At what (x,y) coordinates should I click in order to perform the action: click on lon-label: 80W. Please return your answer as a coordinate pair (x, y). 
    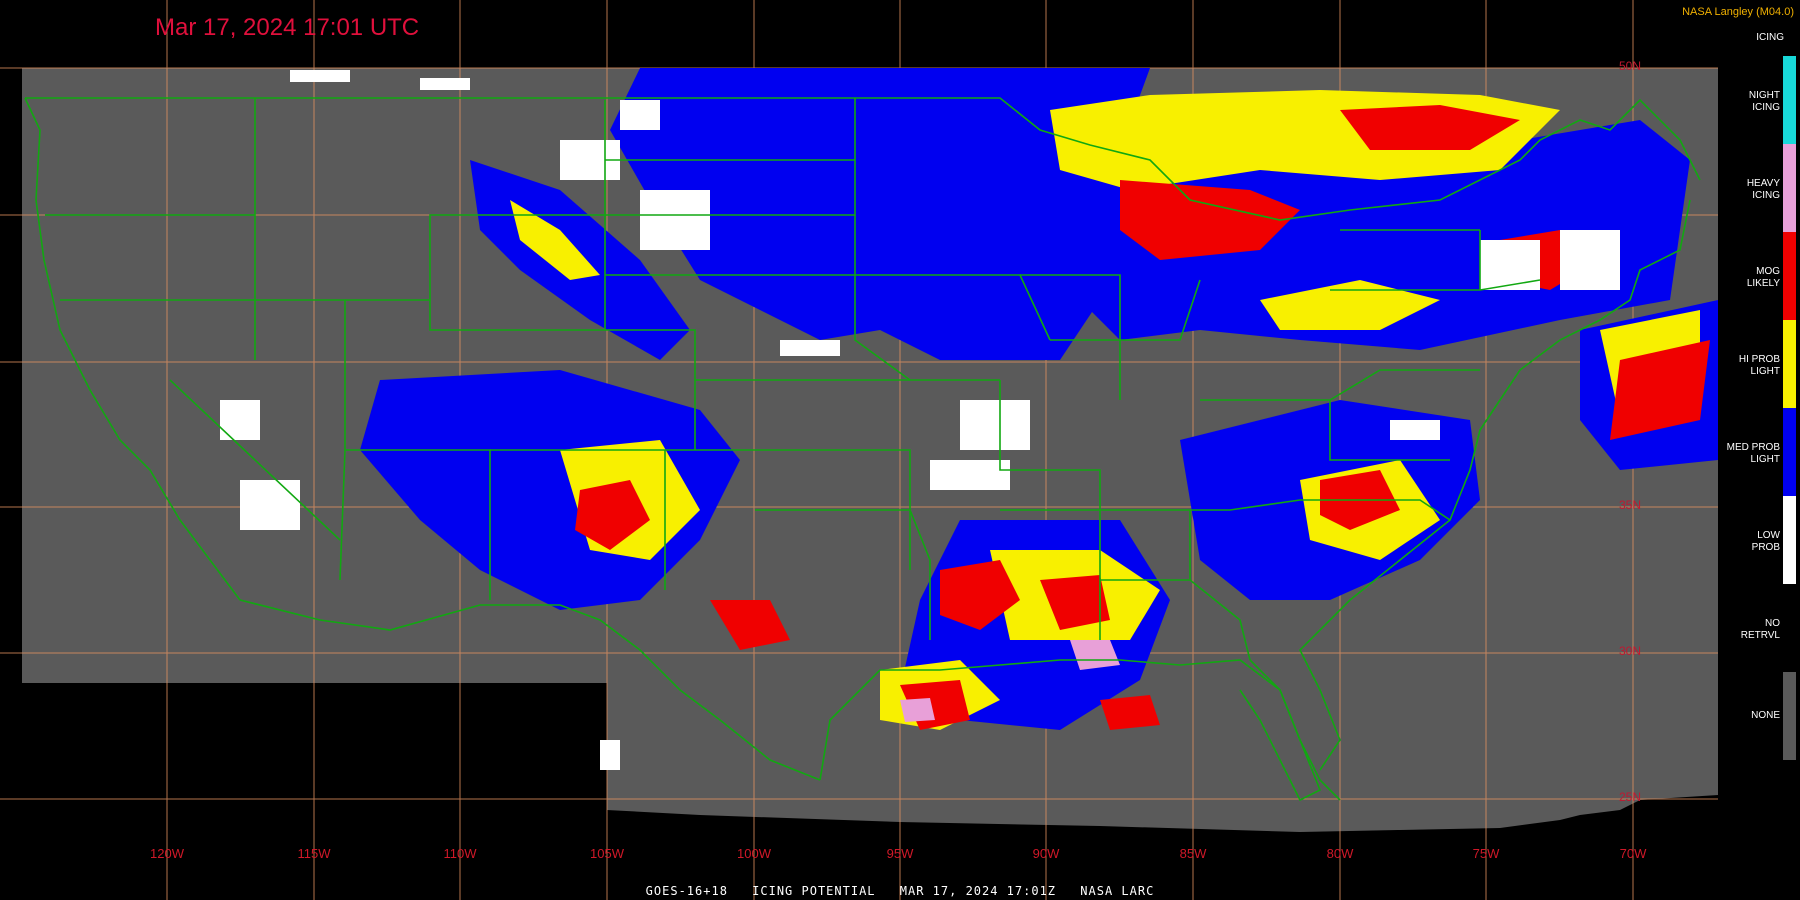
    Looking at the image, I should click on (1340, 853).